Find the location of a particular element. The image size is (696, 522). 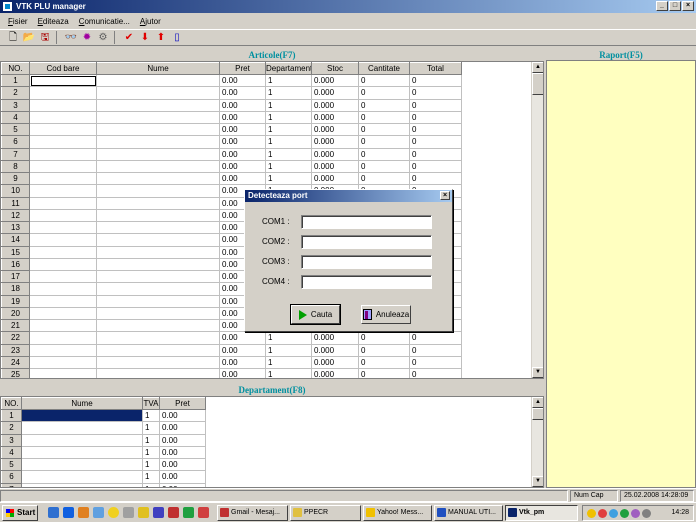

row-number: 5 is located at coordinates (11, 464).